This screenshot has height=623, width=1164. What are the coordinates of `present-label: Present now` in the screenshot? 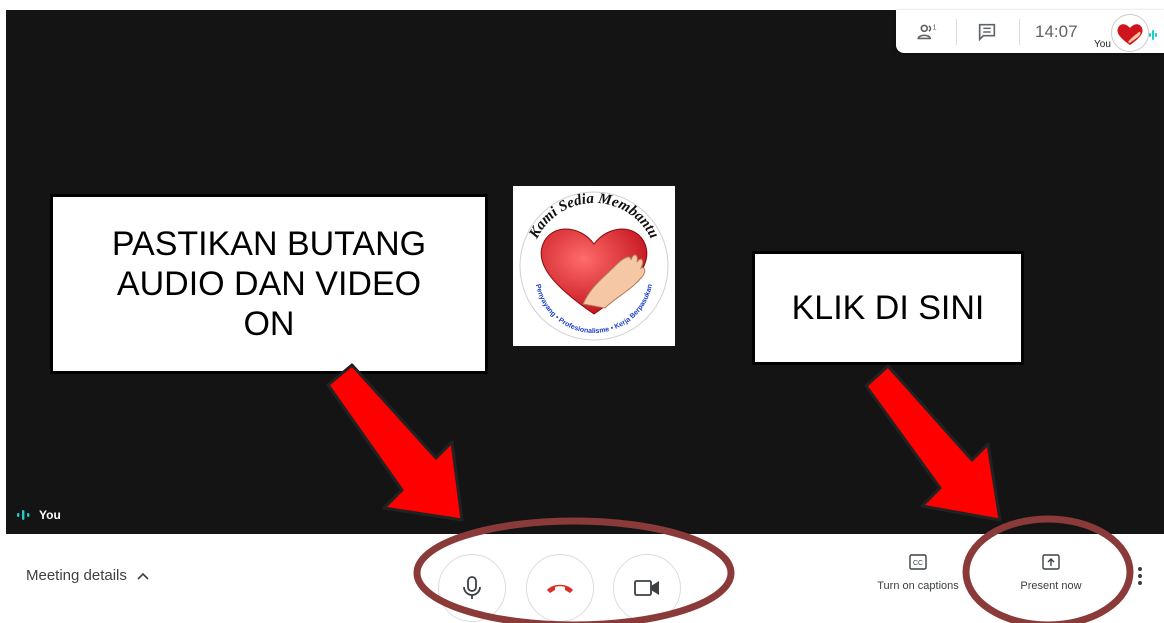 It's located at (1051, 586).